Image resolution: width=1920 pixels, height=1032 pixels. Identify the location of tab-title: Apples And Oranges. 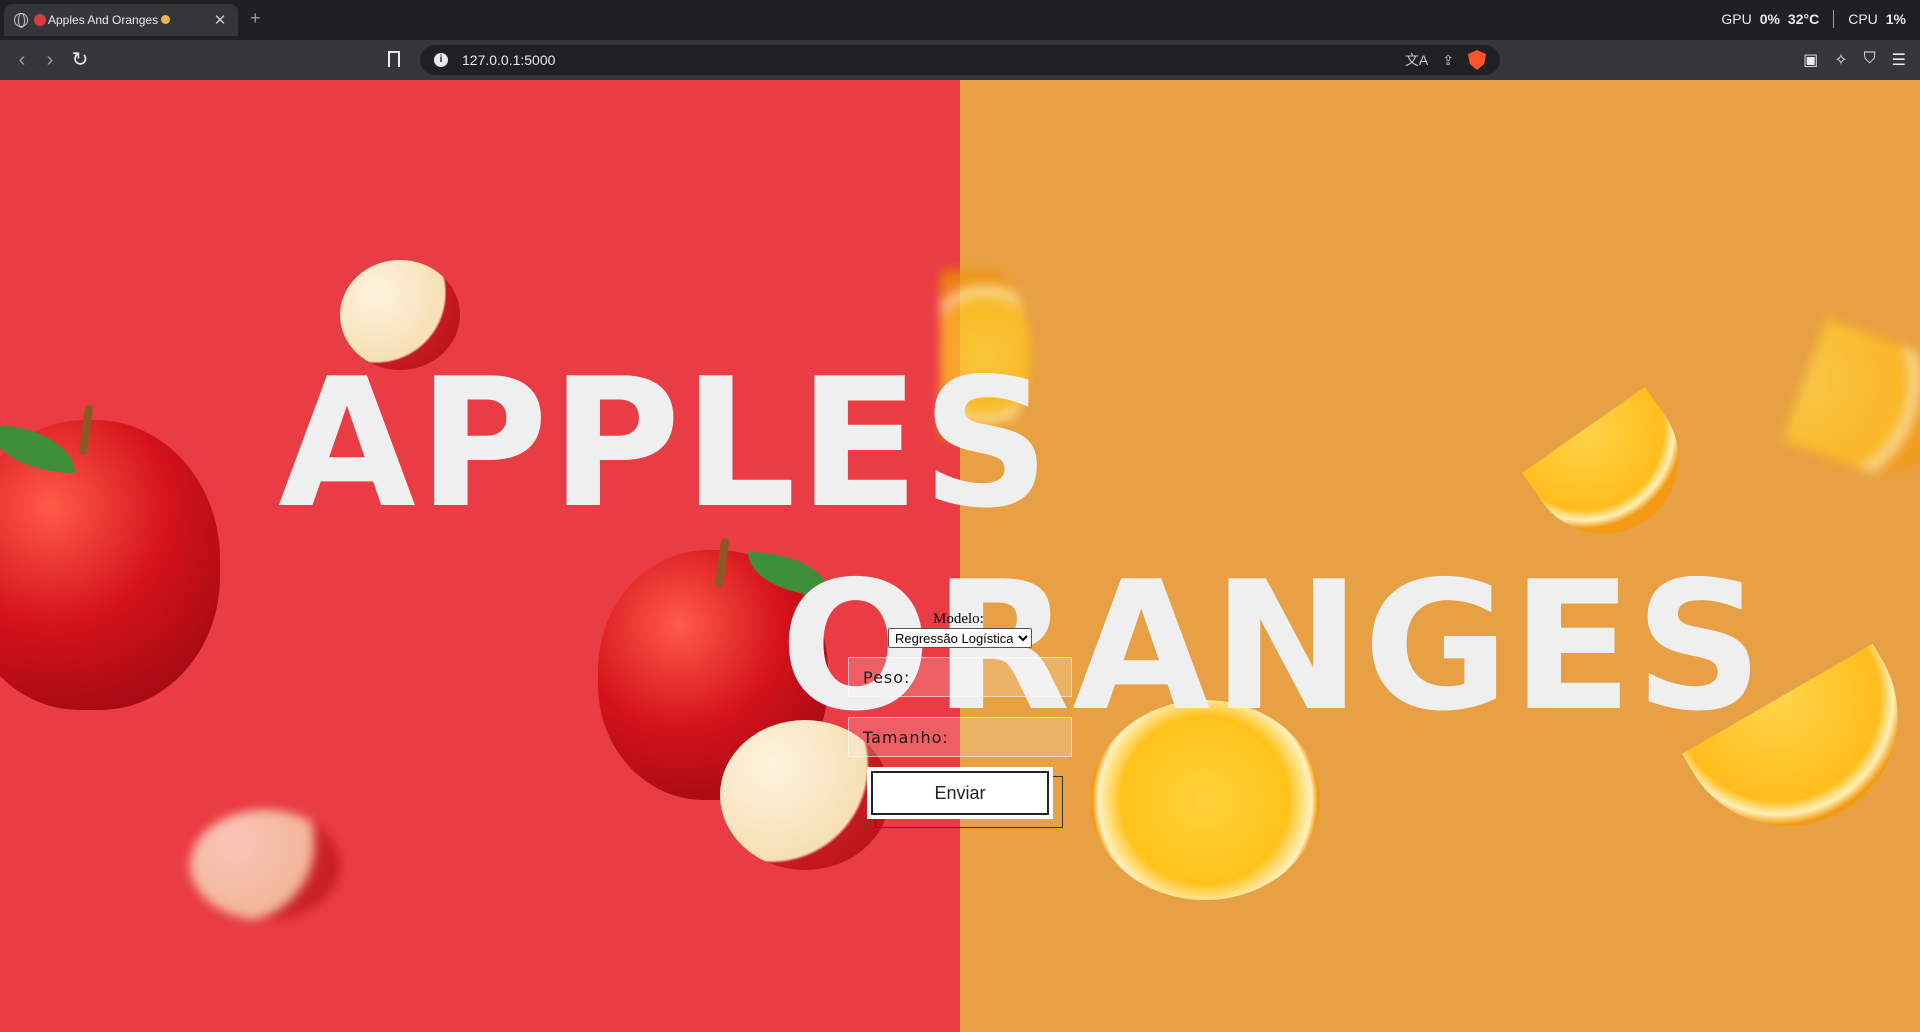
(130, 20).